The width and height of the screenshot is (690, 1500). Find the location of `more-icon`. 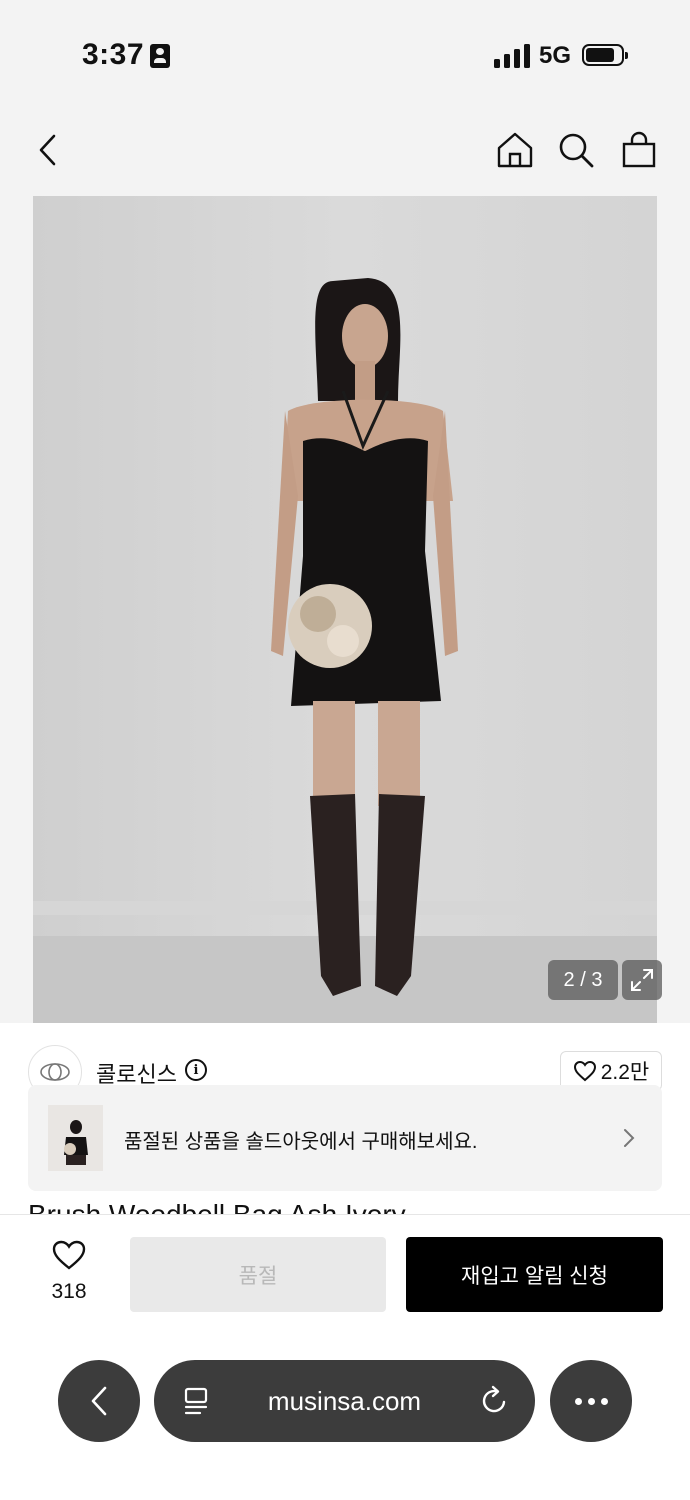

more-icon is located at coordinates (578, 1401).